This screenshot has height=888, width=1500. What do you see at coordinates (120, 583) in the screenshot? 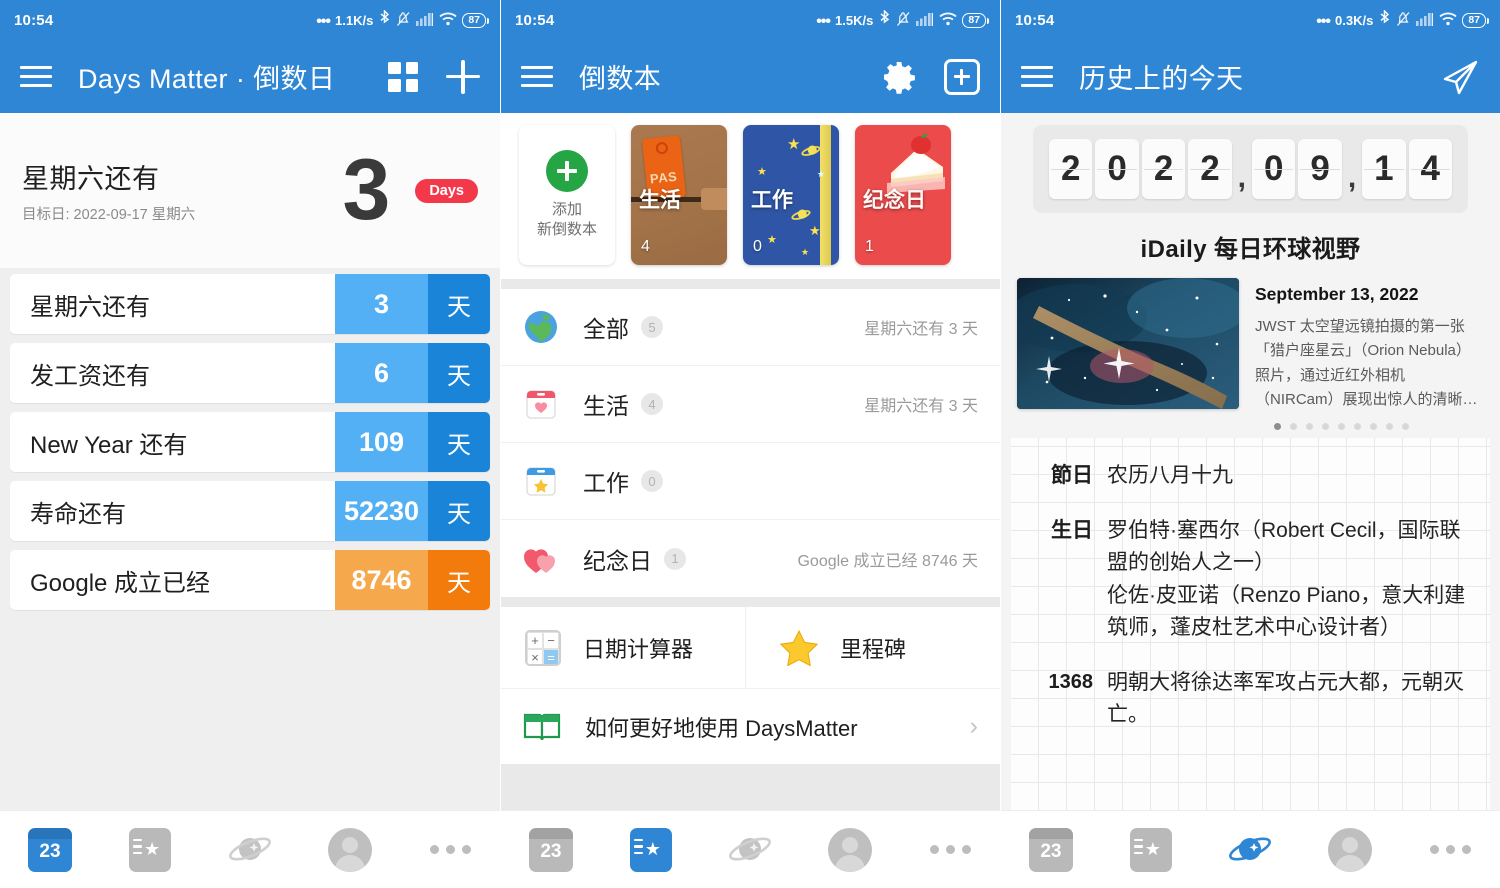
I see `row-label: Google 成立已经` at bounding box center [120, 583].